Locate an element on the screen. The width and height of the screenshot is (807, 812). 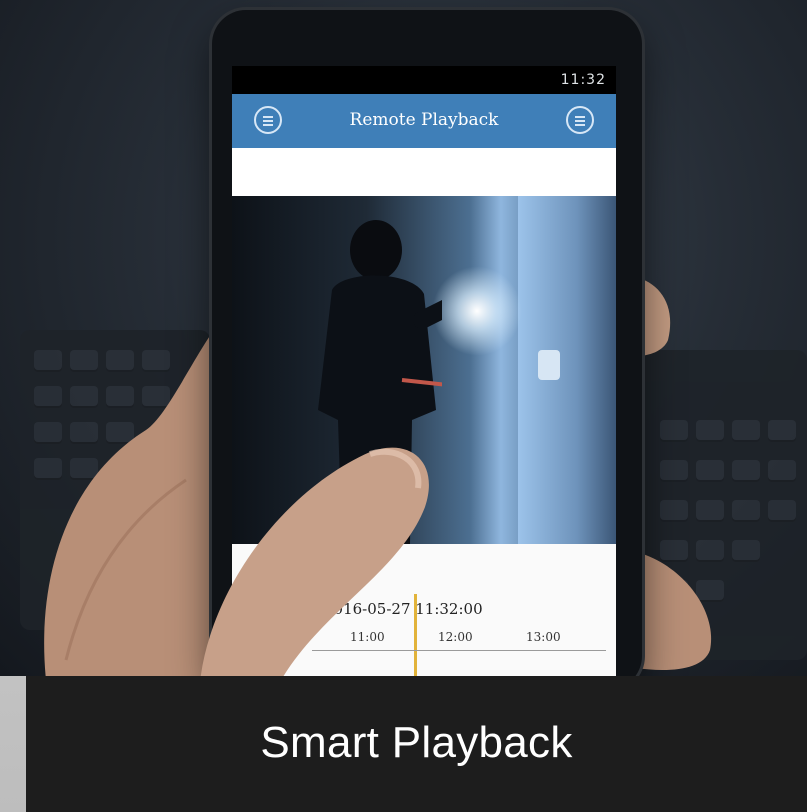
status-time: 11:32 is located at coordinates (583, 80).